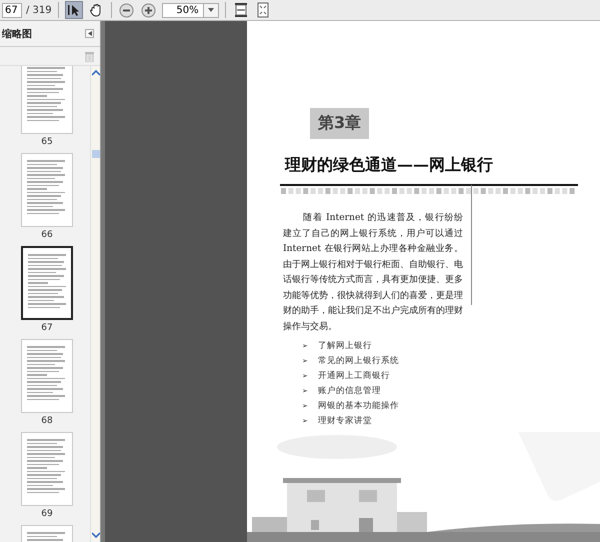 Image resolution: width=600 pixels, height=542 pixels. I want to click on page-number-field: 67, so click(12, 10).